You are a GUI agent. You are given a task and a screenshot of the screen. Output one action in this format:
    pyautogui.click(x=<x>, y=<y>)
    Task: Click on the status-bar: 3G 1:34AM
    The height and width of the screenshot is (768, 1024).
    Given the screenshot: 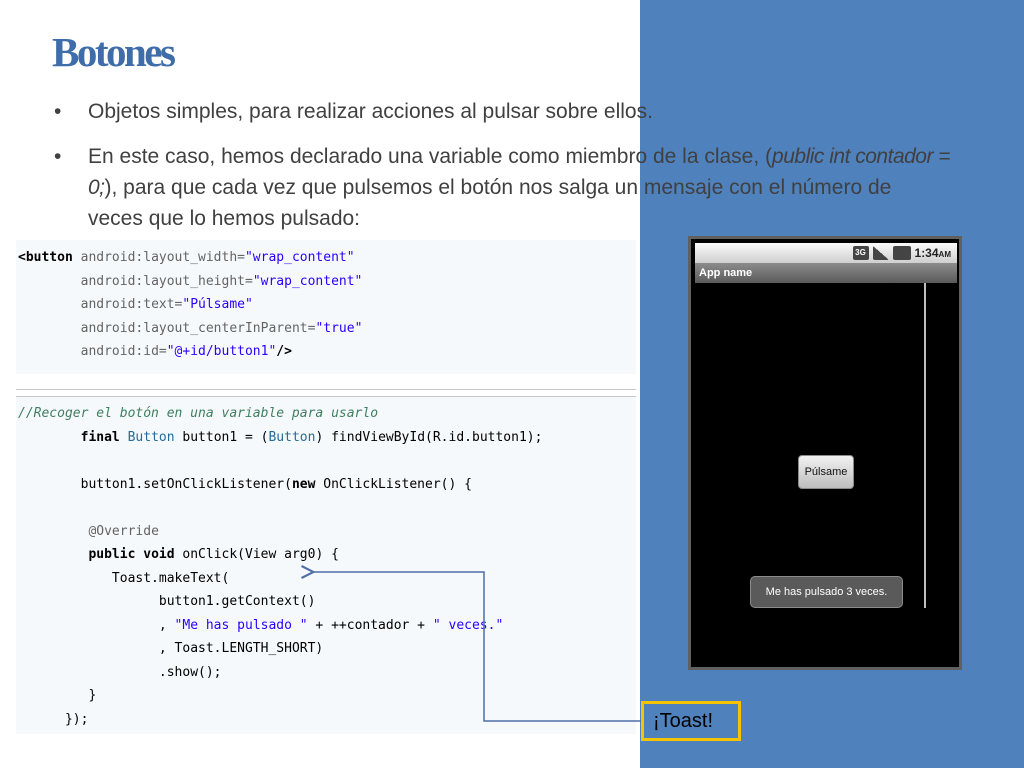 What is the action you would take?
    pyautogui.click(x=826, y=253)
    